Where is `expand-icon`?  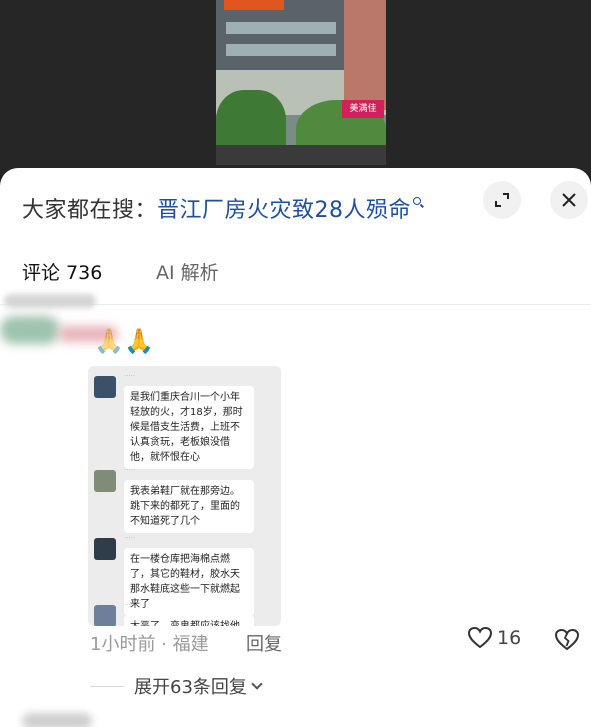
expand-icon is located at coordinates (502, 200).